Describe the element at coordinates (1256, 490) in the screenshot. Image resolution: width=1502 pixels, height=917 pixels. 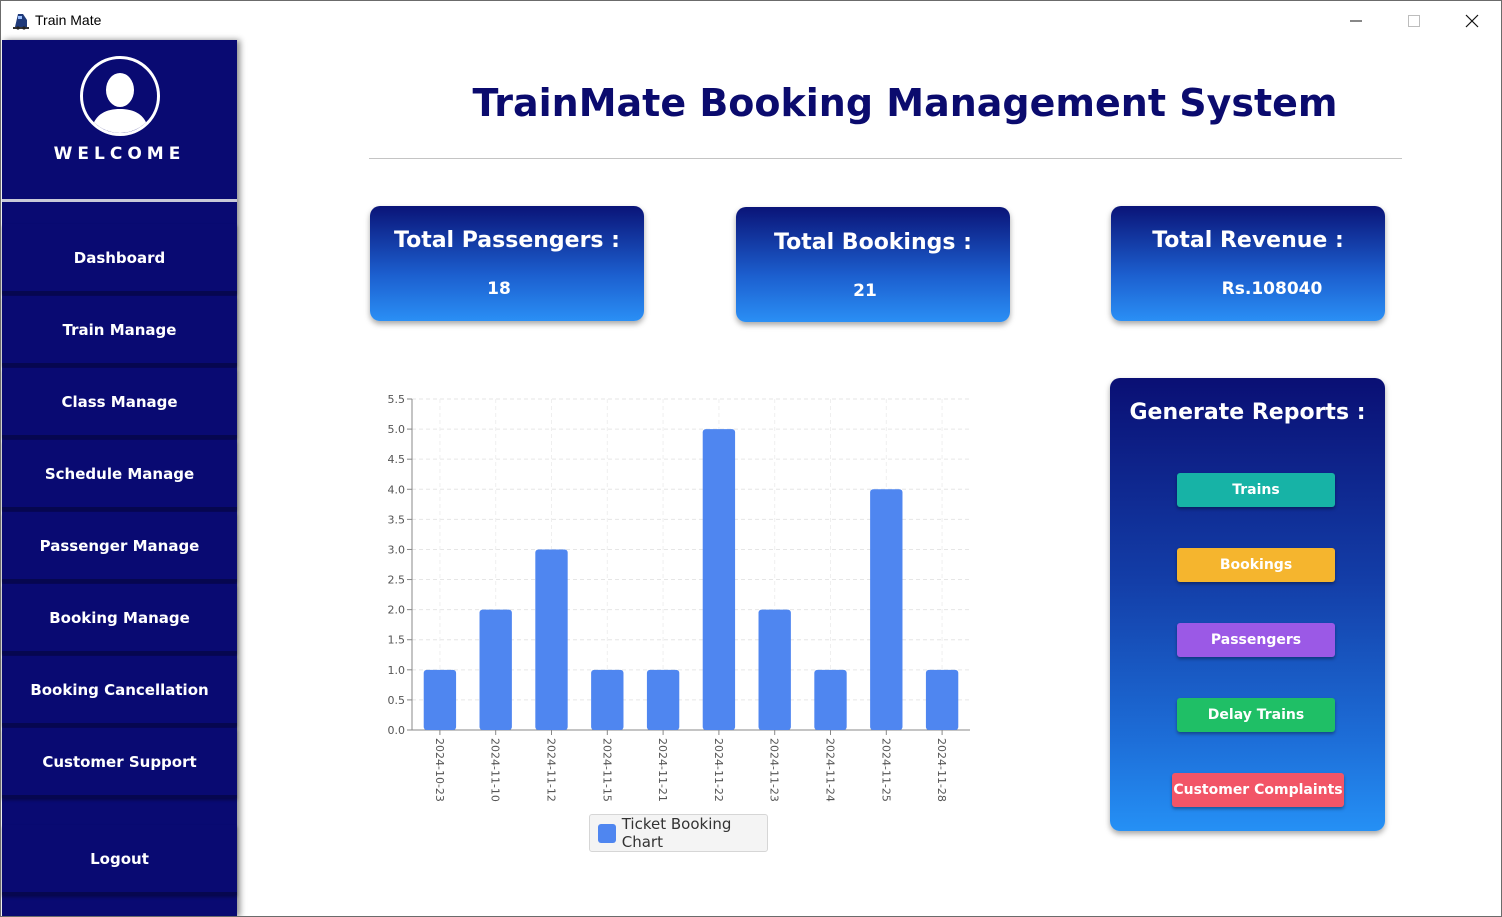
I see `trains-report-button: Trains` at that location.